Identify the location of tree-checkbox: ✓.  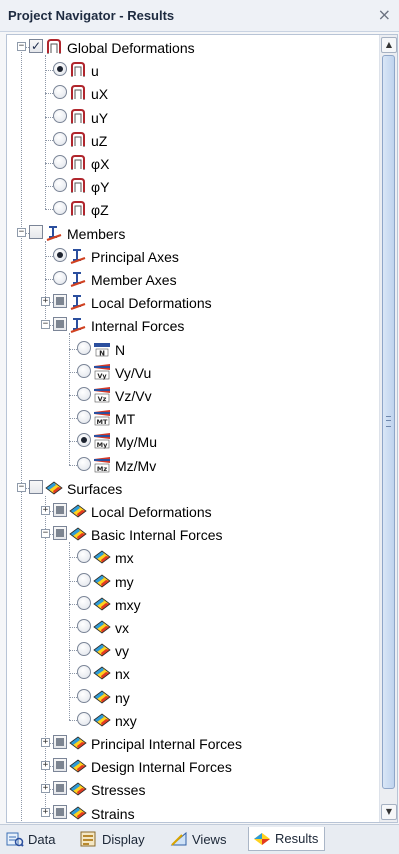
(36, 46).